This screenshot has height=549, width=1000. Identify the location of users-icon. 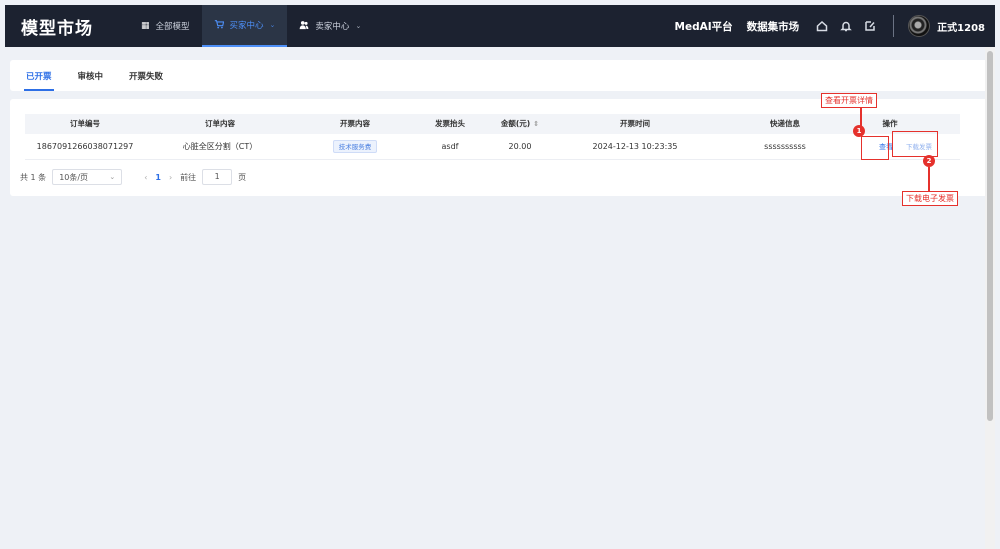
(304, 26).